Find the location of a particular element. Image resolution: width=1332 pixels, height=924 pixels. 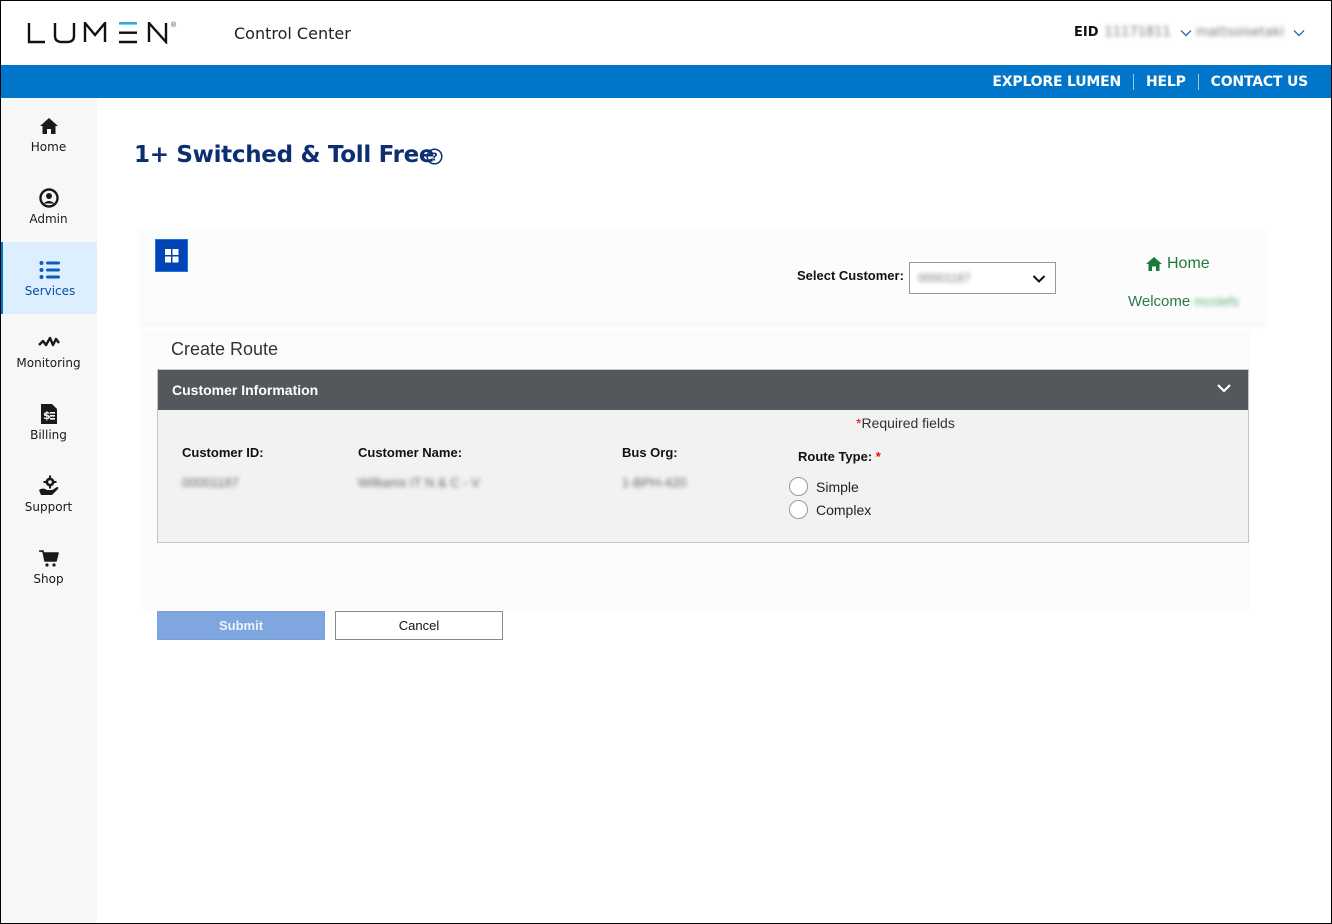

radio-label: Simple is located at coordinates (837, 486).